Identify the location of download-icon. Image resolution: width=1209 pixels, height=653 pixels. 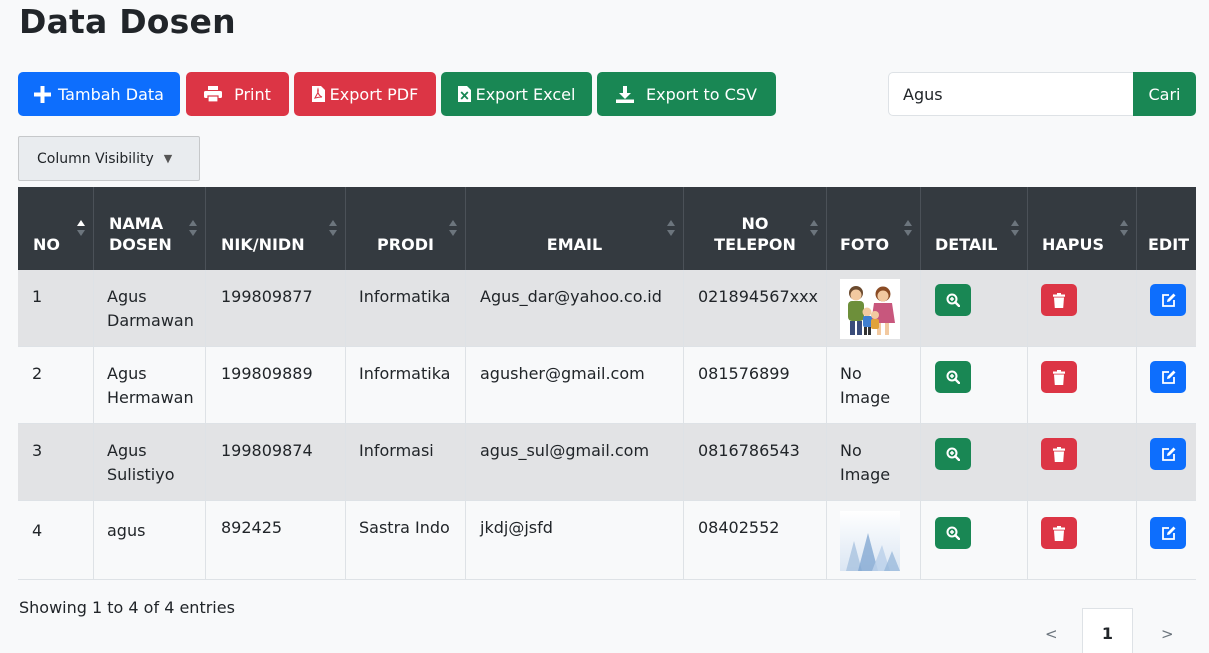
(625, 94).